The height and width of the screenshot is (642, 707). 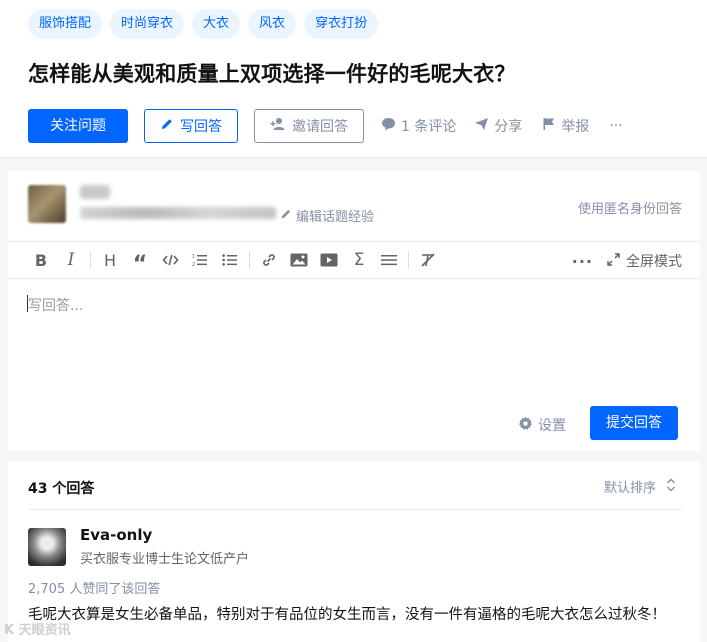 What do you see at coordinates (178, 213) in the screenshot?
I see `user-bio-blurred` at bounding box center [178, 213].